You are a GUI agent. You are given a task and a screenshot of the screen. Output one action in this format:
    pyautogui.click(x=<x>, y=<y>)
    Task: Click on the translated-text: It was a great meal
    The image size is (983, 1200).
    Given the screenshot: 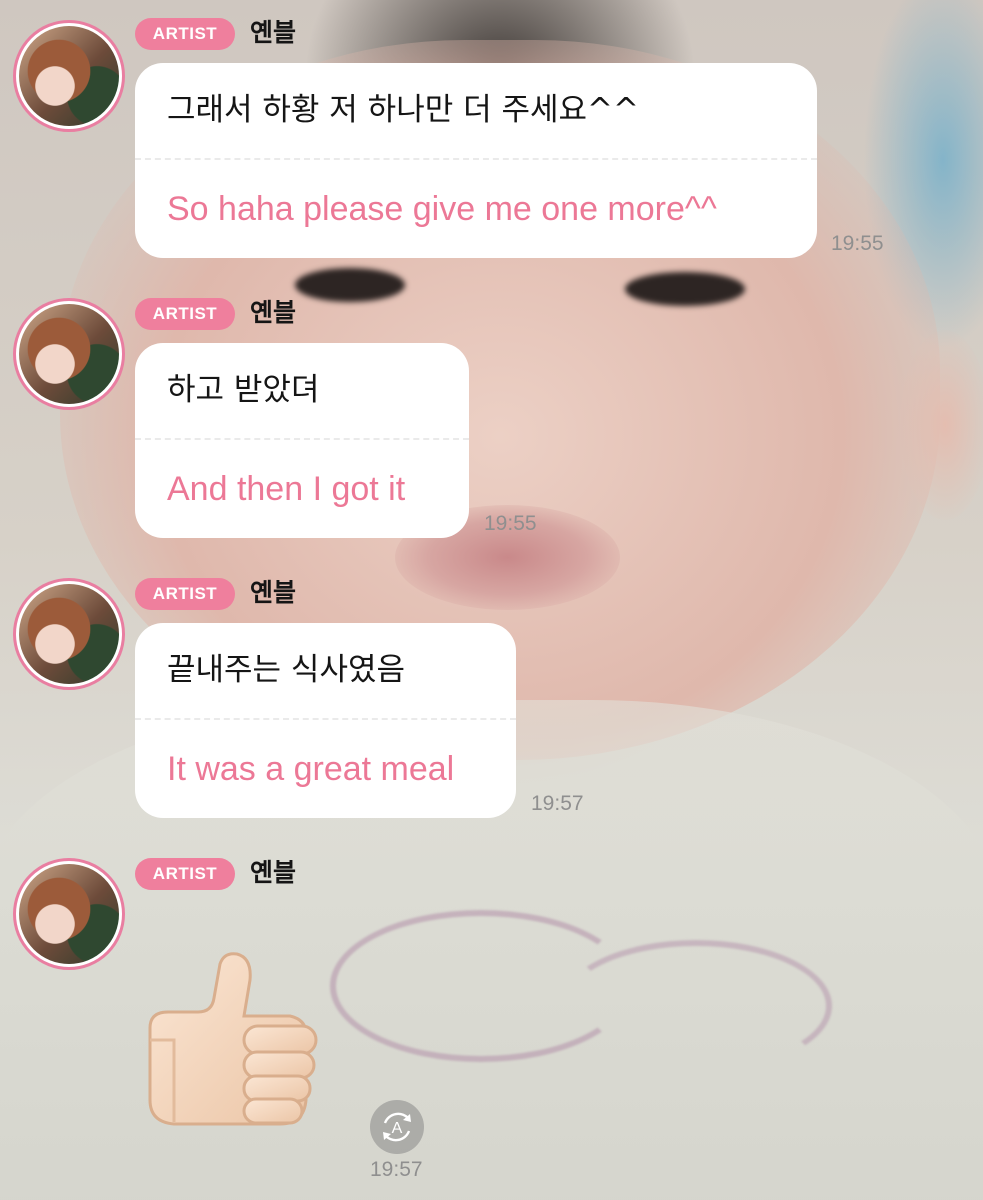 What is the action you would take?
    pyautogui.click(x=311, y=769)
    